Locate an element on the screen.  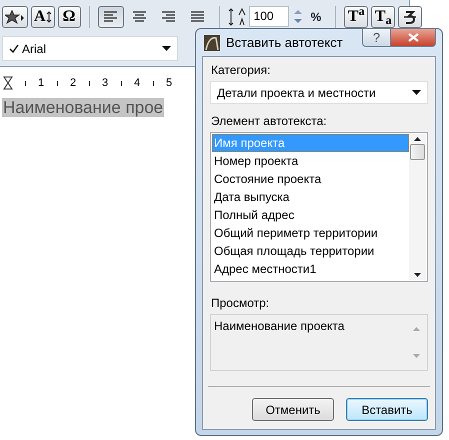
align-button is located at coordinates (111, 17).